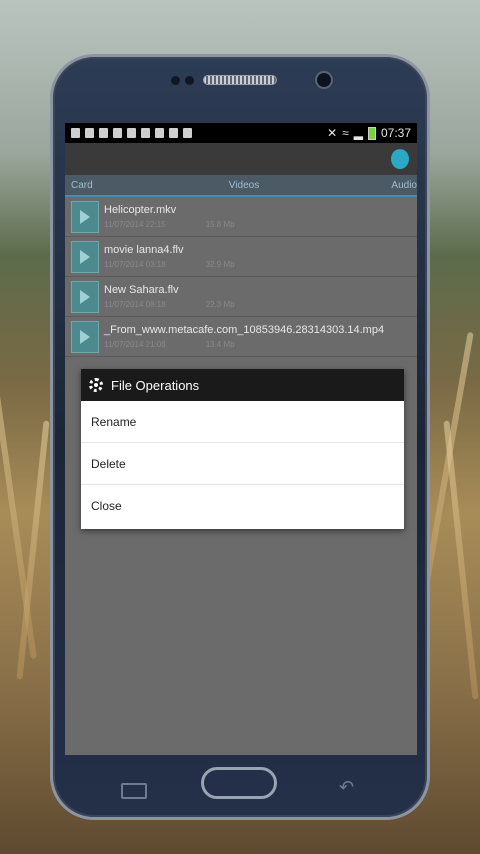  Describe the element at coordinates (155, 385) in the screenshot. I see `dialog-title: File Operations` at that location.